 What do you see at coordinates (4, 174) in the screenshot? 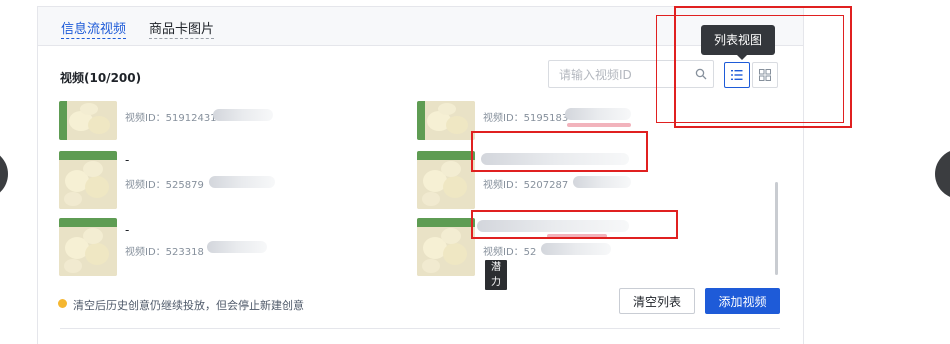
I see `prev-arrow-button` at bounding box center [4, 174].